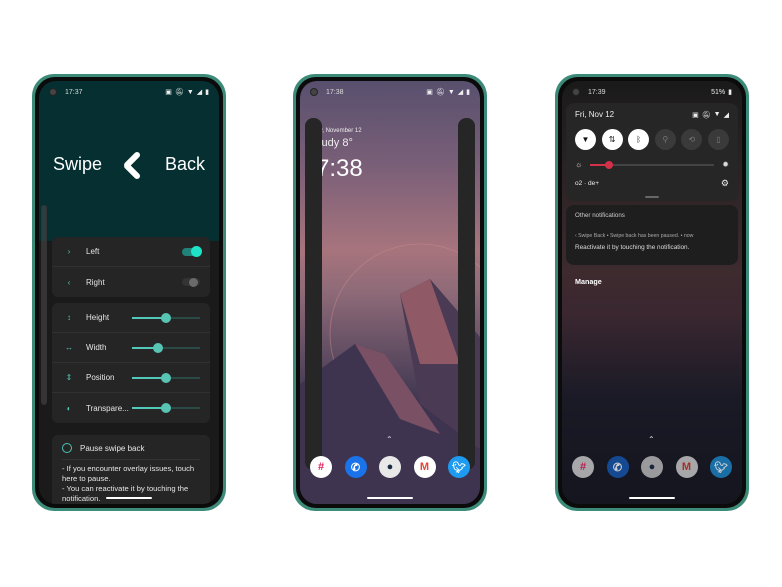 The image size is (782, 587). I want to click on transparency-slider, so click(166, 408).